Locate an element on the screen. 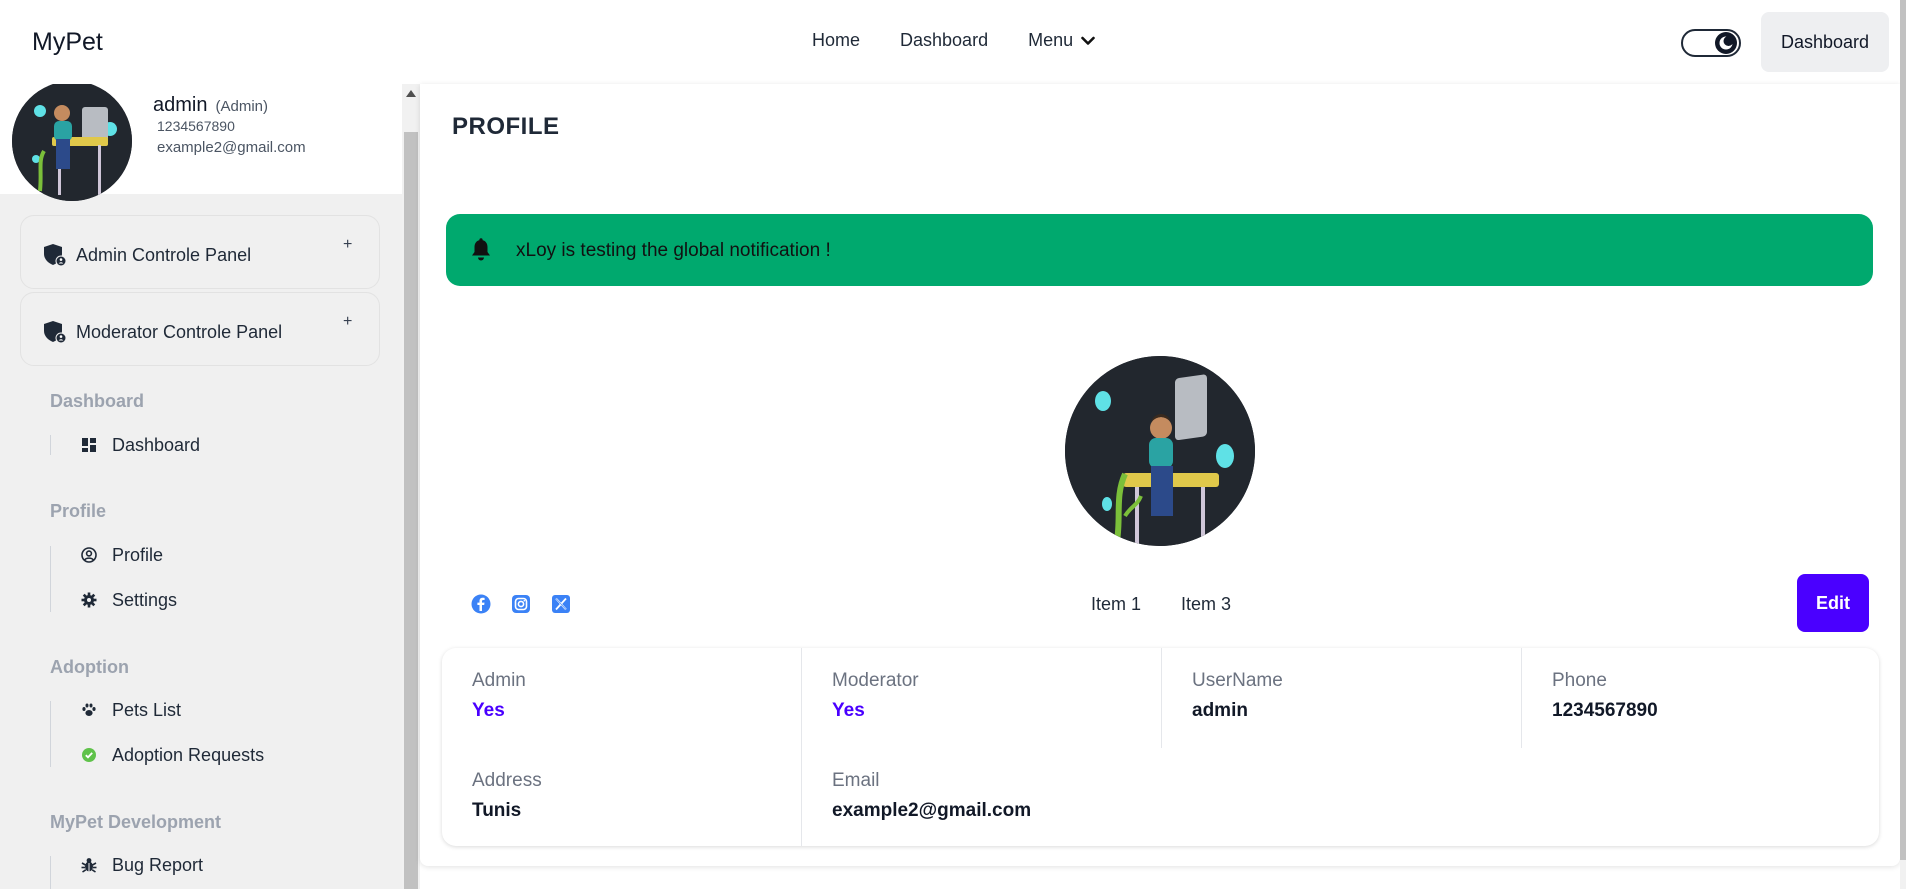 Image resolution: width=1906 pixels, height=889 pixels. info-address: Address Tunis is located at coordinates (507, 796).